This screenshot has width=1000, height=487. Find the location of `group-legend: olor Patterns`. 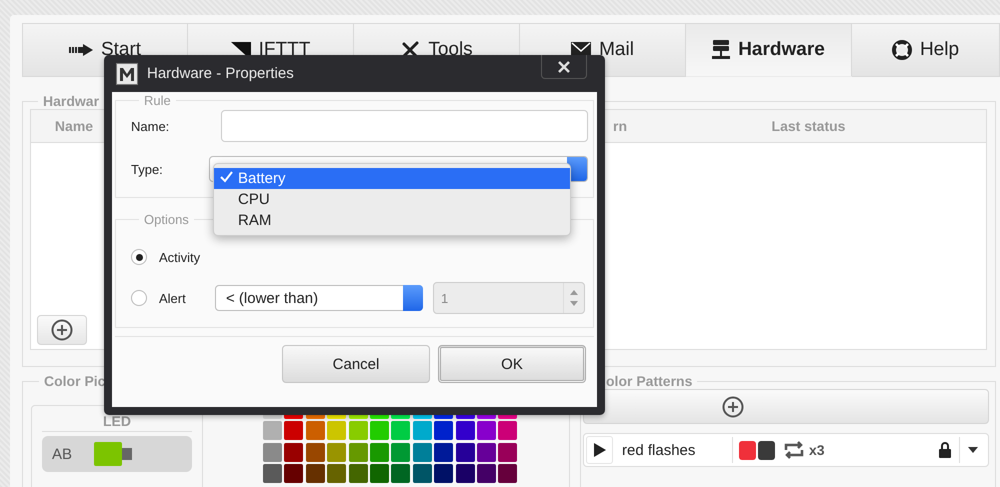

group-legend: olor Patterns is located at coordinates (649, 381).